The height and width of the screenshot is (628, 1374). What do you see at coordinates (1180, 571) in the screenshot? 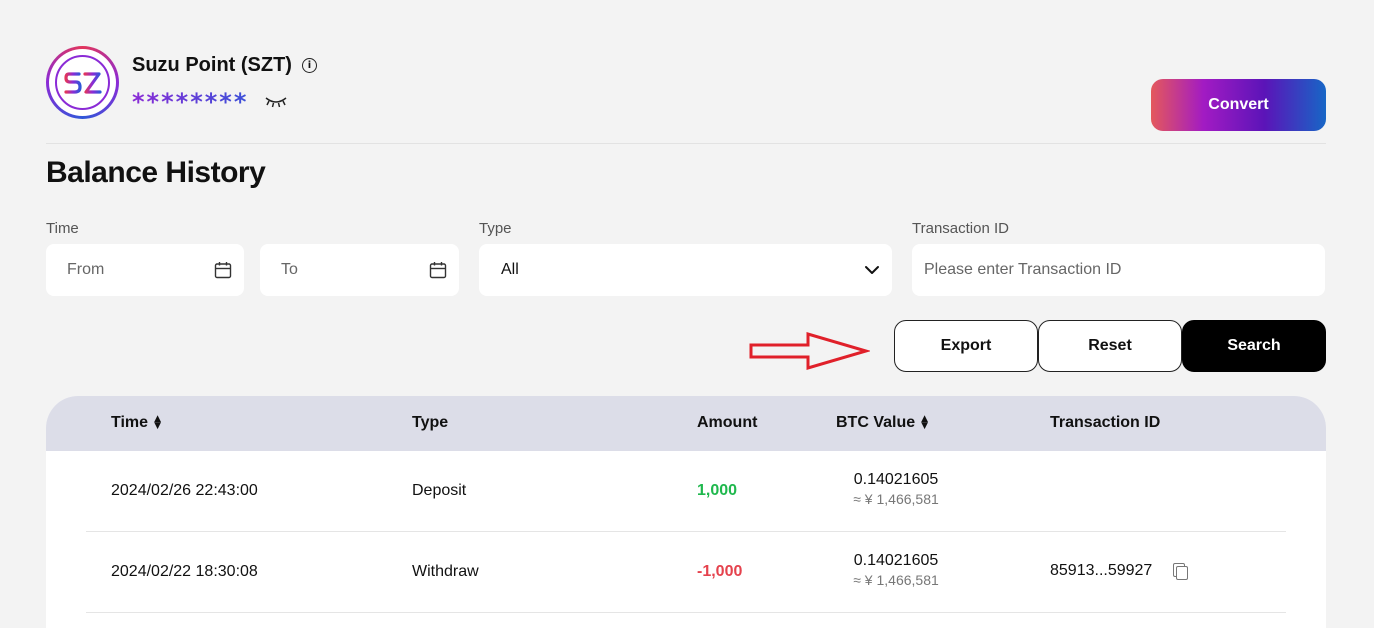
I see `copy-icon` at bounding box center [1180, 571].